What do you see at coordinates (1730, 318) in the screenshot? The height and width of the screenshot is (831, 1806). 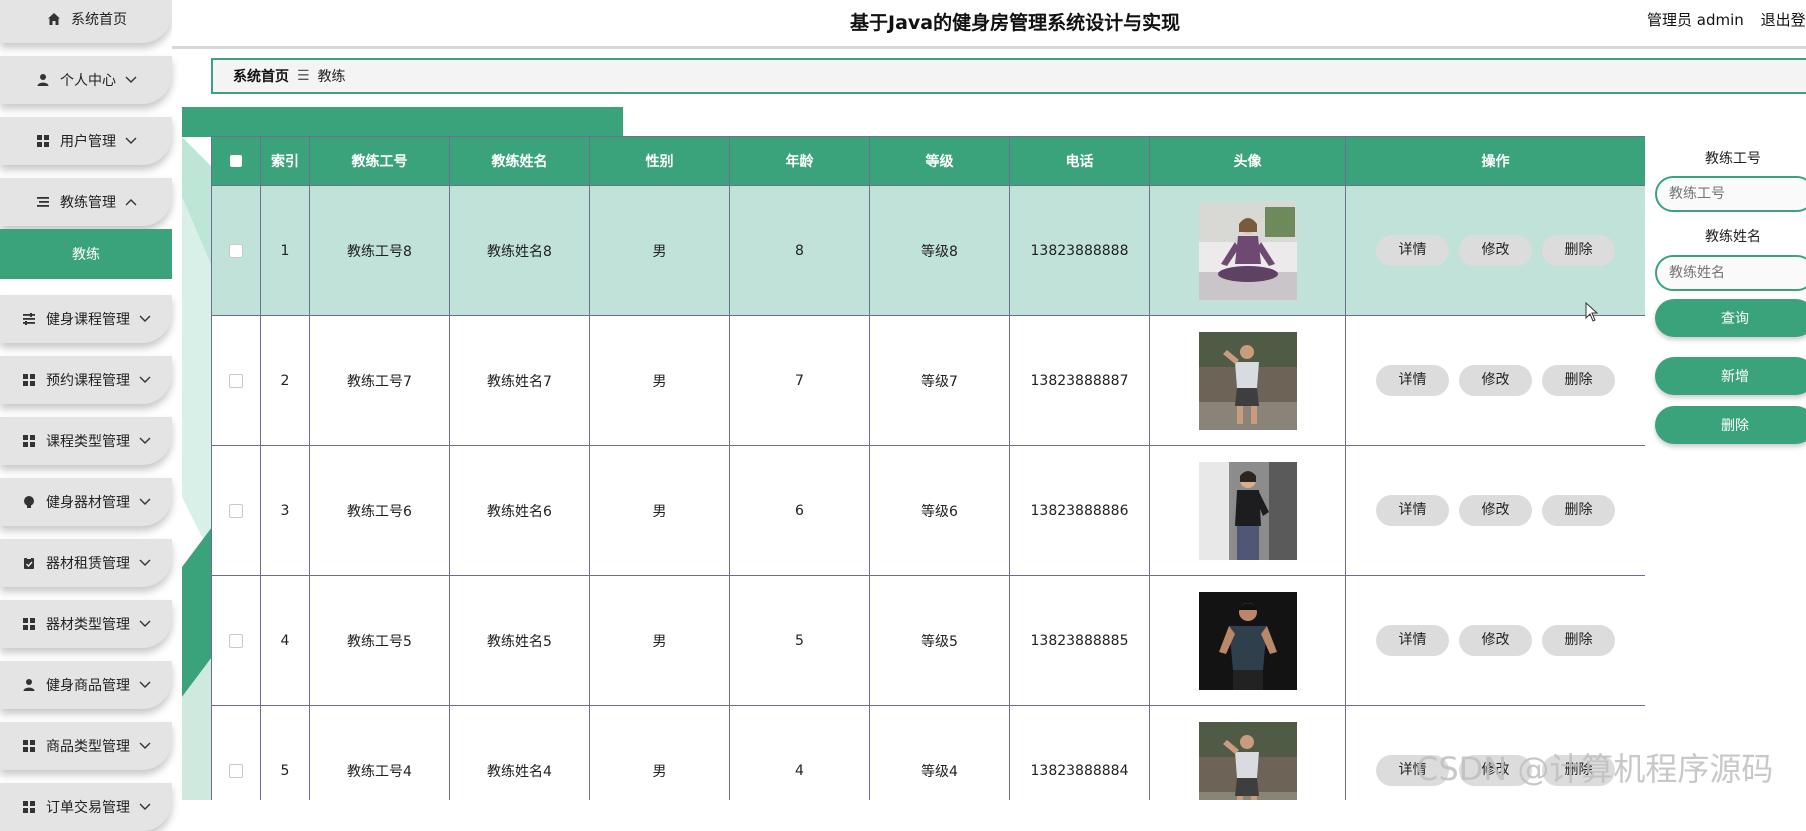 I see `query-button: 查询` at bounding box center [1730, 318].